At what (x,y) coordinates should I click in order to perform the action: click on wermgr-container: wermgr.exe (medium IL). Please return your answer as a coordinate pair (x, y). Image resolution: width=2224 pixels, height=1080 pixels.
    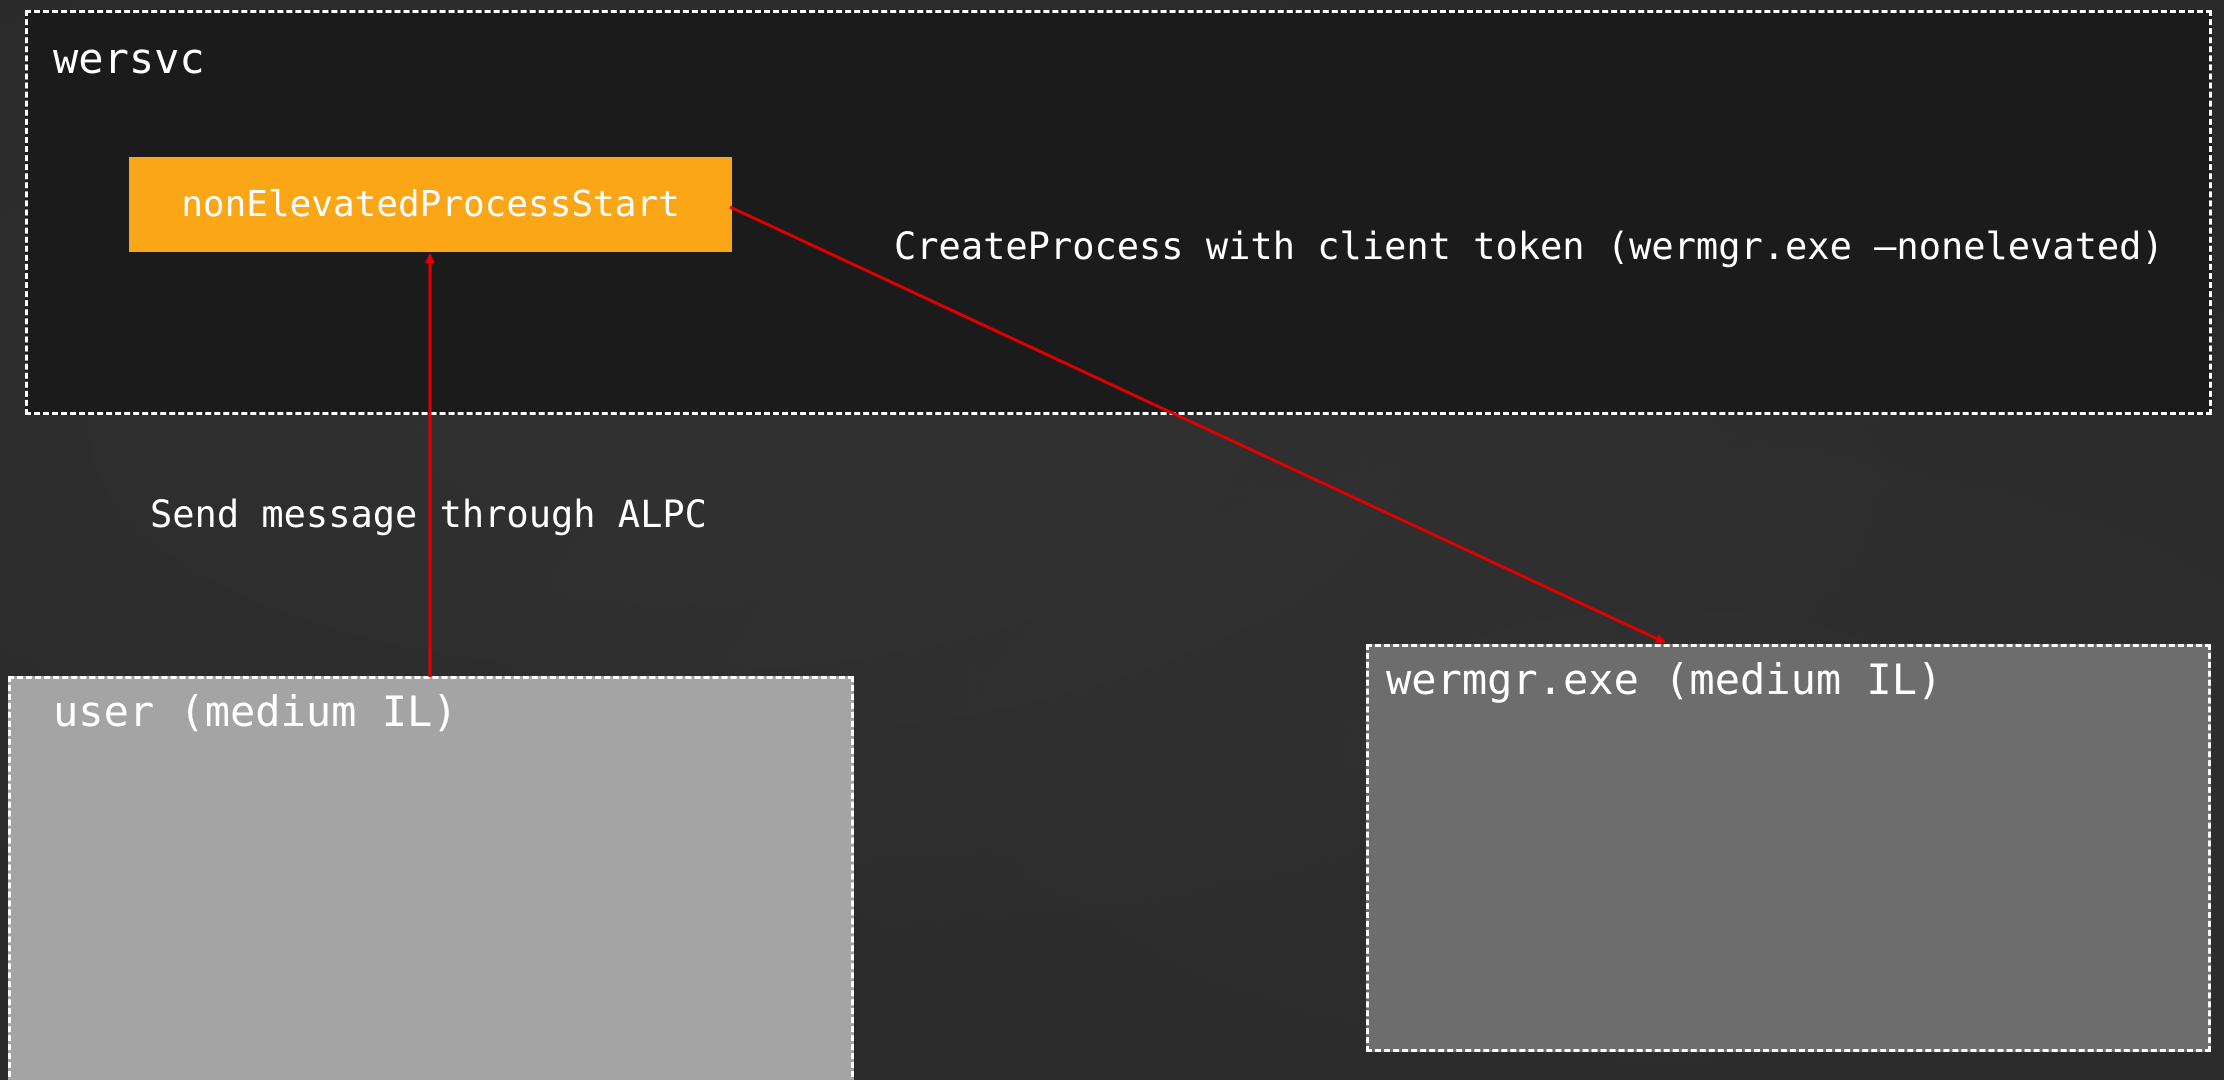
    Looking at the image, I should click on (1788, 848).